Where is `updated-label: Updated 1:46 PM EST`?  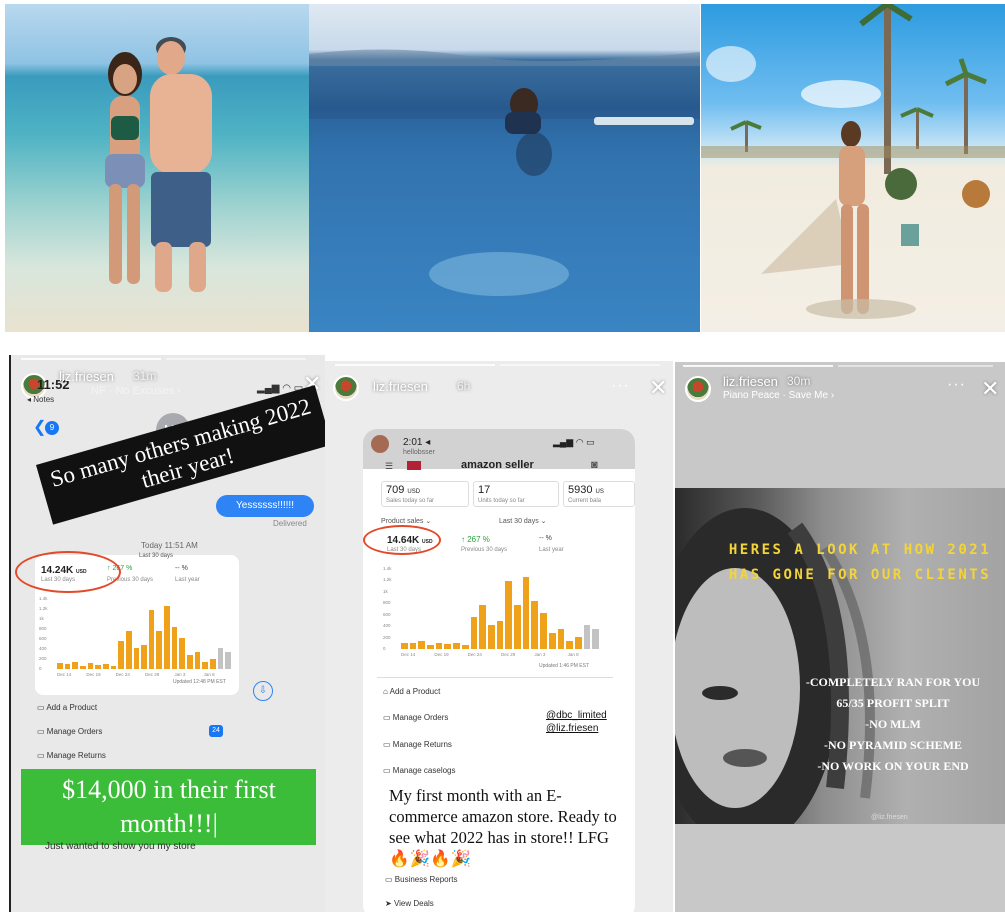 updated-label: Updated 1:46 PM EST is located at coordinates (564, 666).